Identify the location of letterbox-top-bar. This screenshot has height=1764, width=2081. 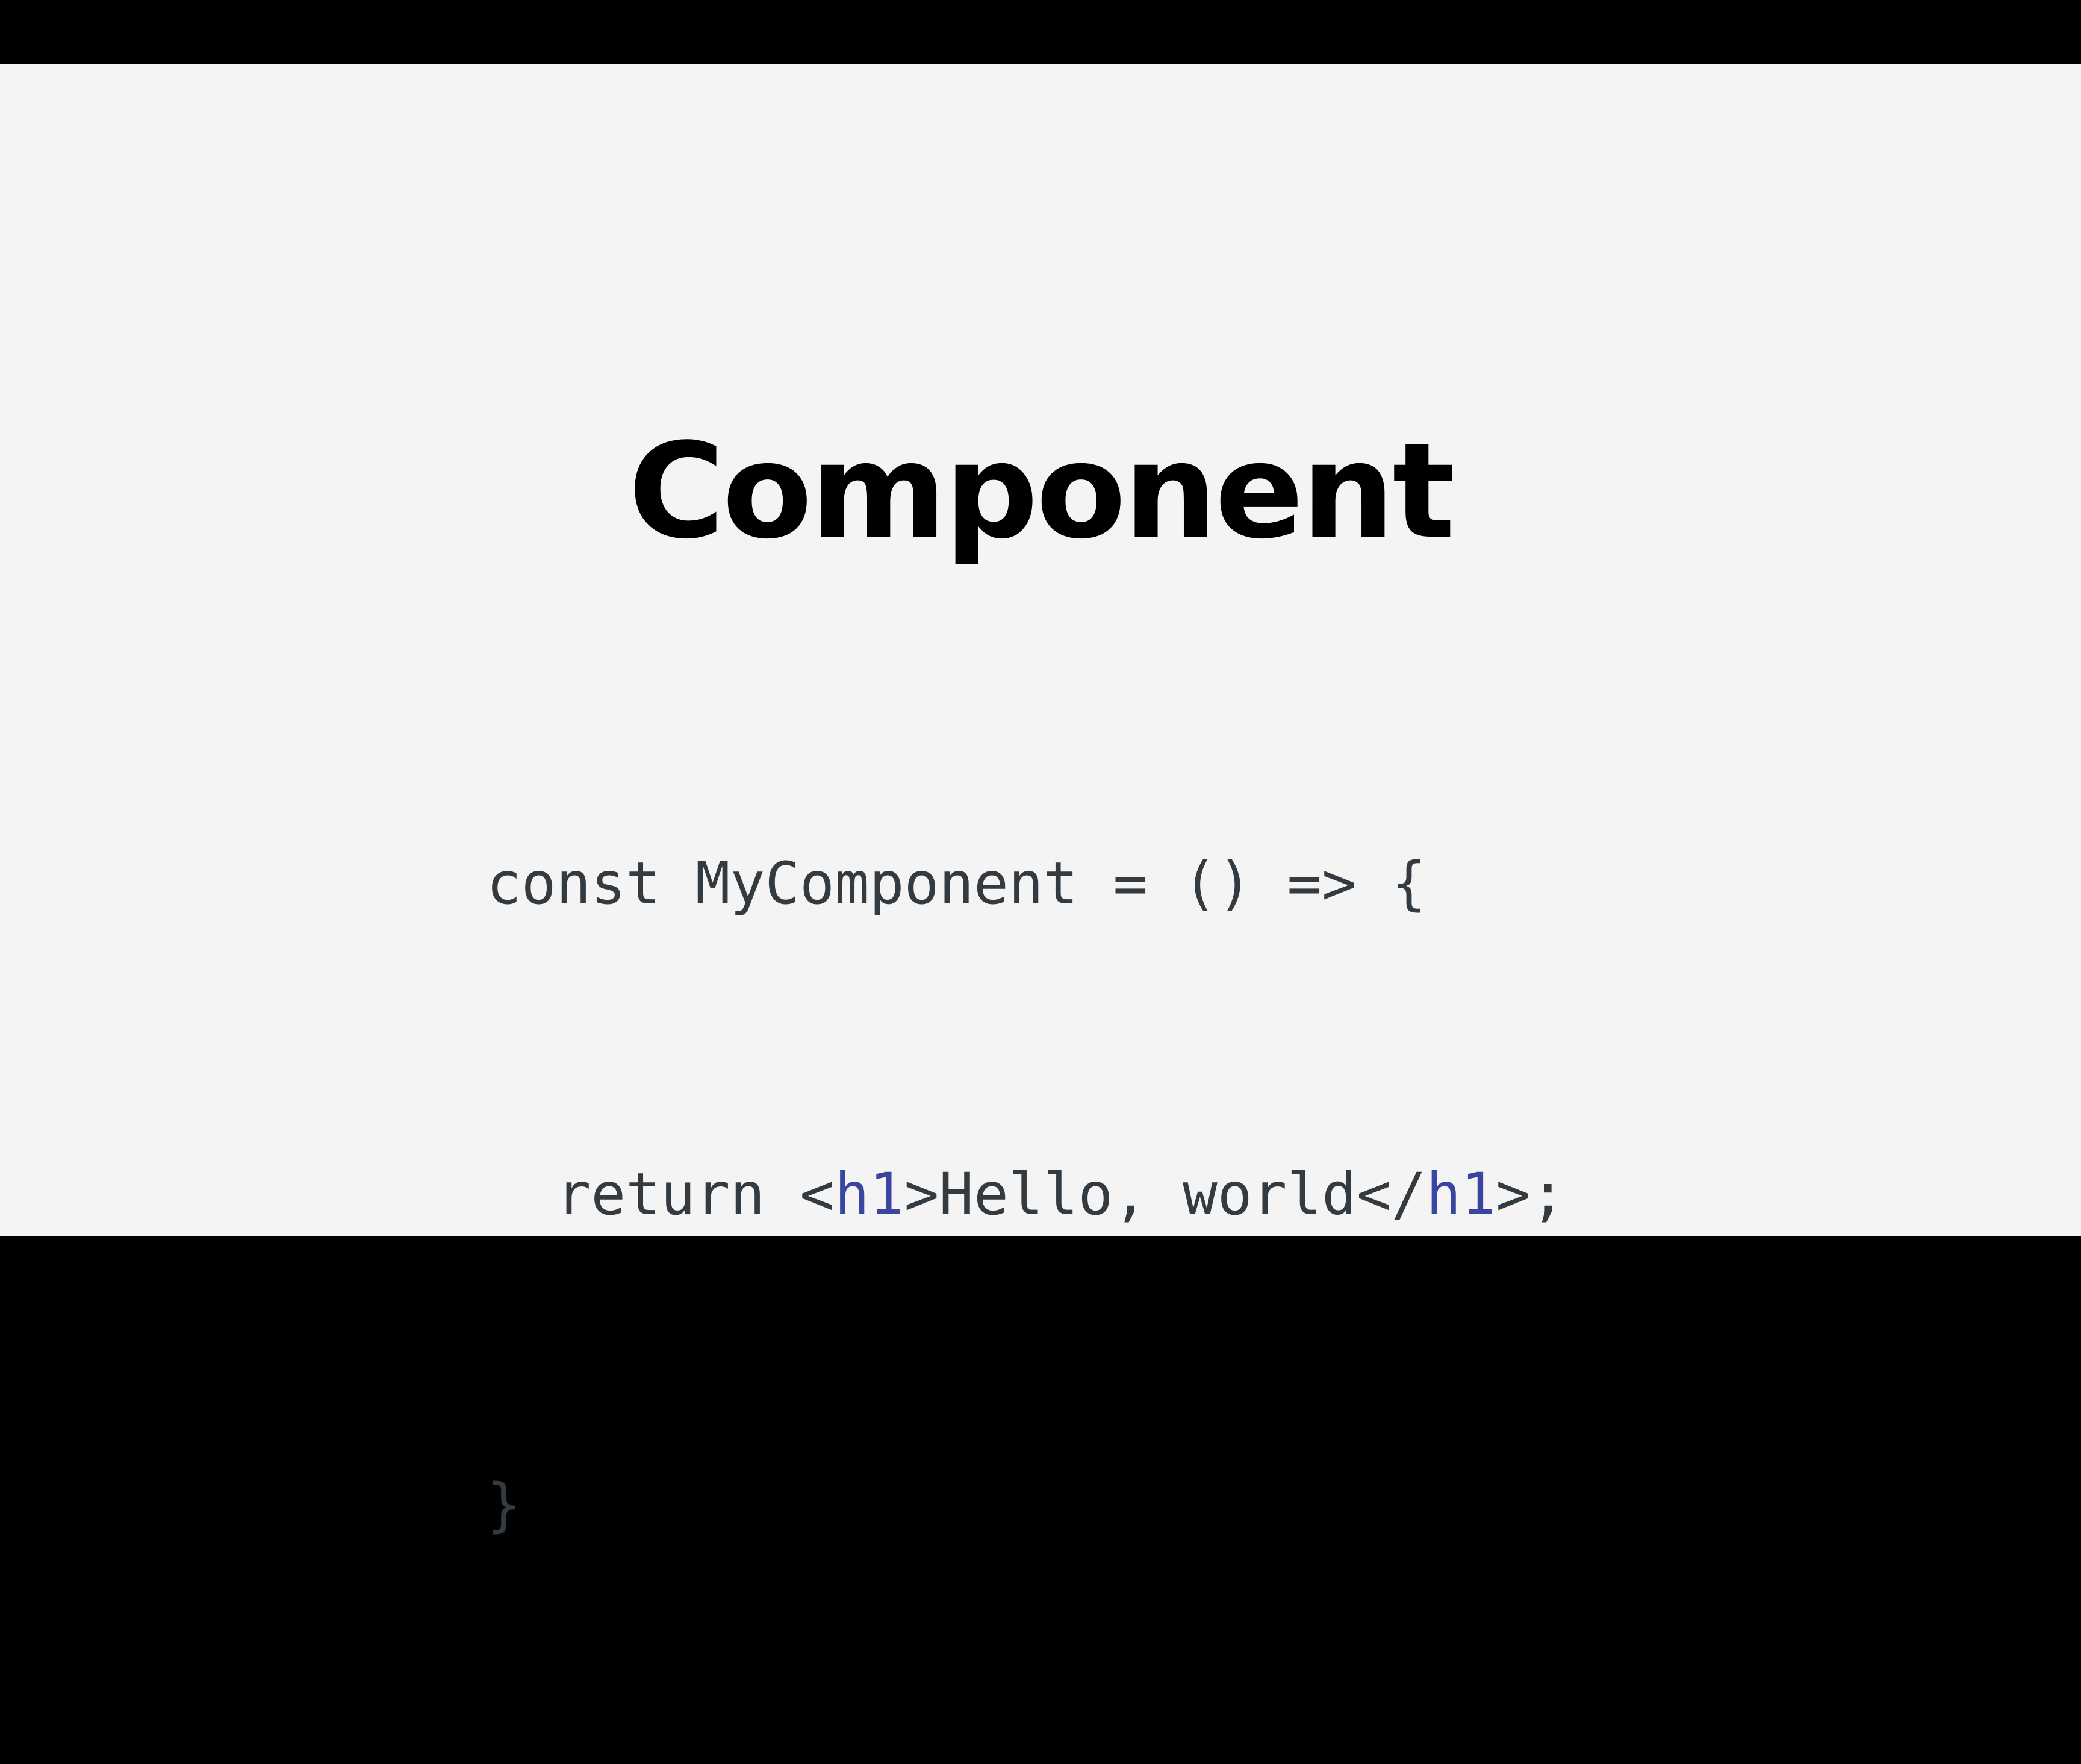
(1040, 32).